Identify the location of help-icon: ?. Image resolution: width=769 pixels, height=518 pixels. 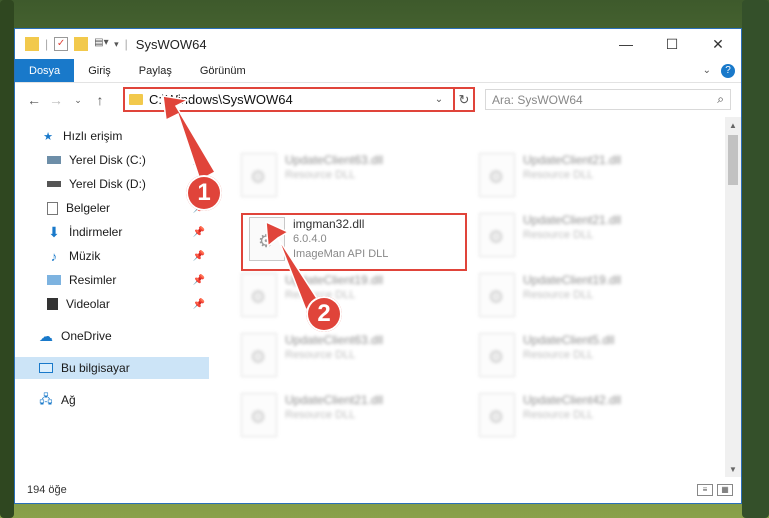
(728, 70).